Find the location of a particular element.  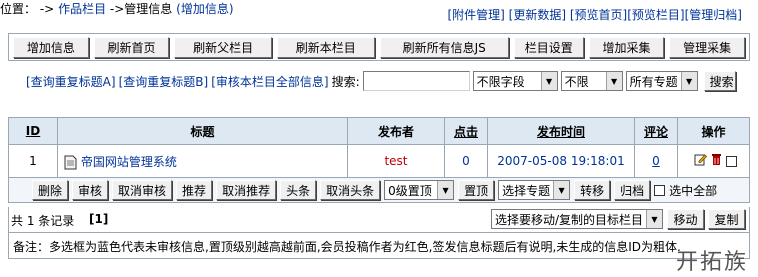

row-comments-link: 0 is located at coordinates (656, 161).